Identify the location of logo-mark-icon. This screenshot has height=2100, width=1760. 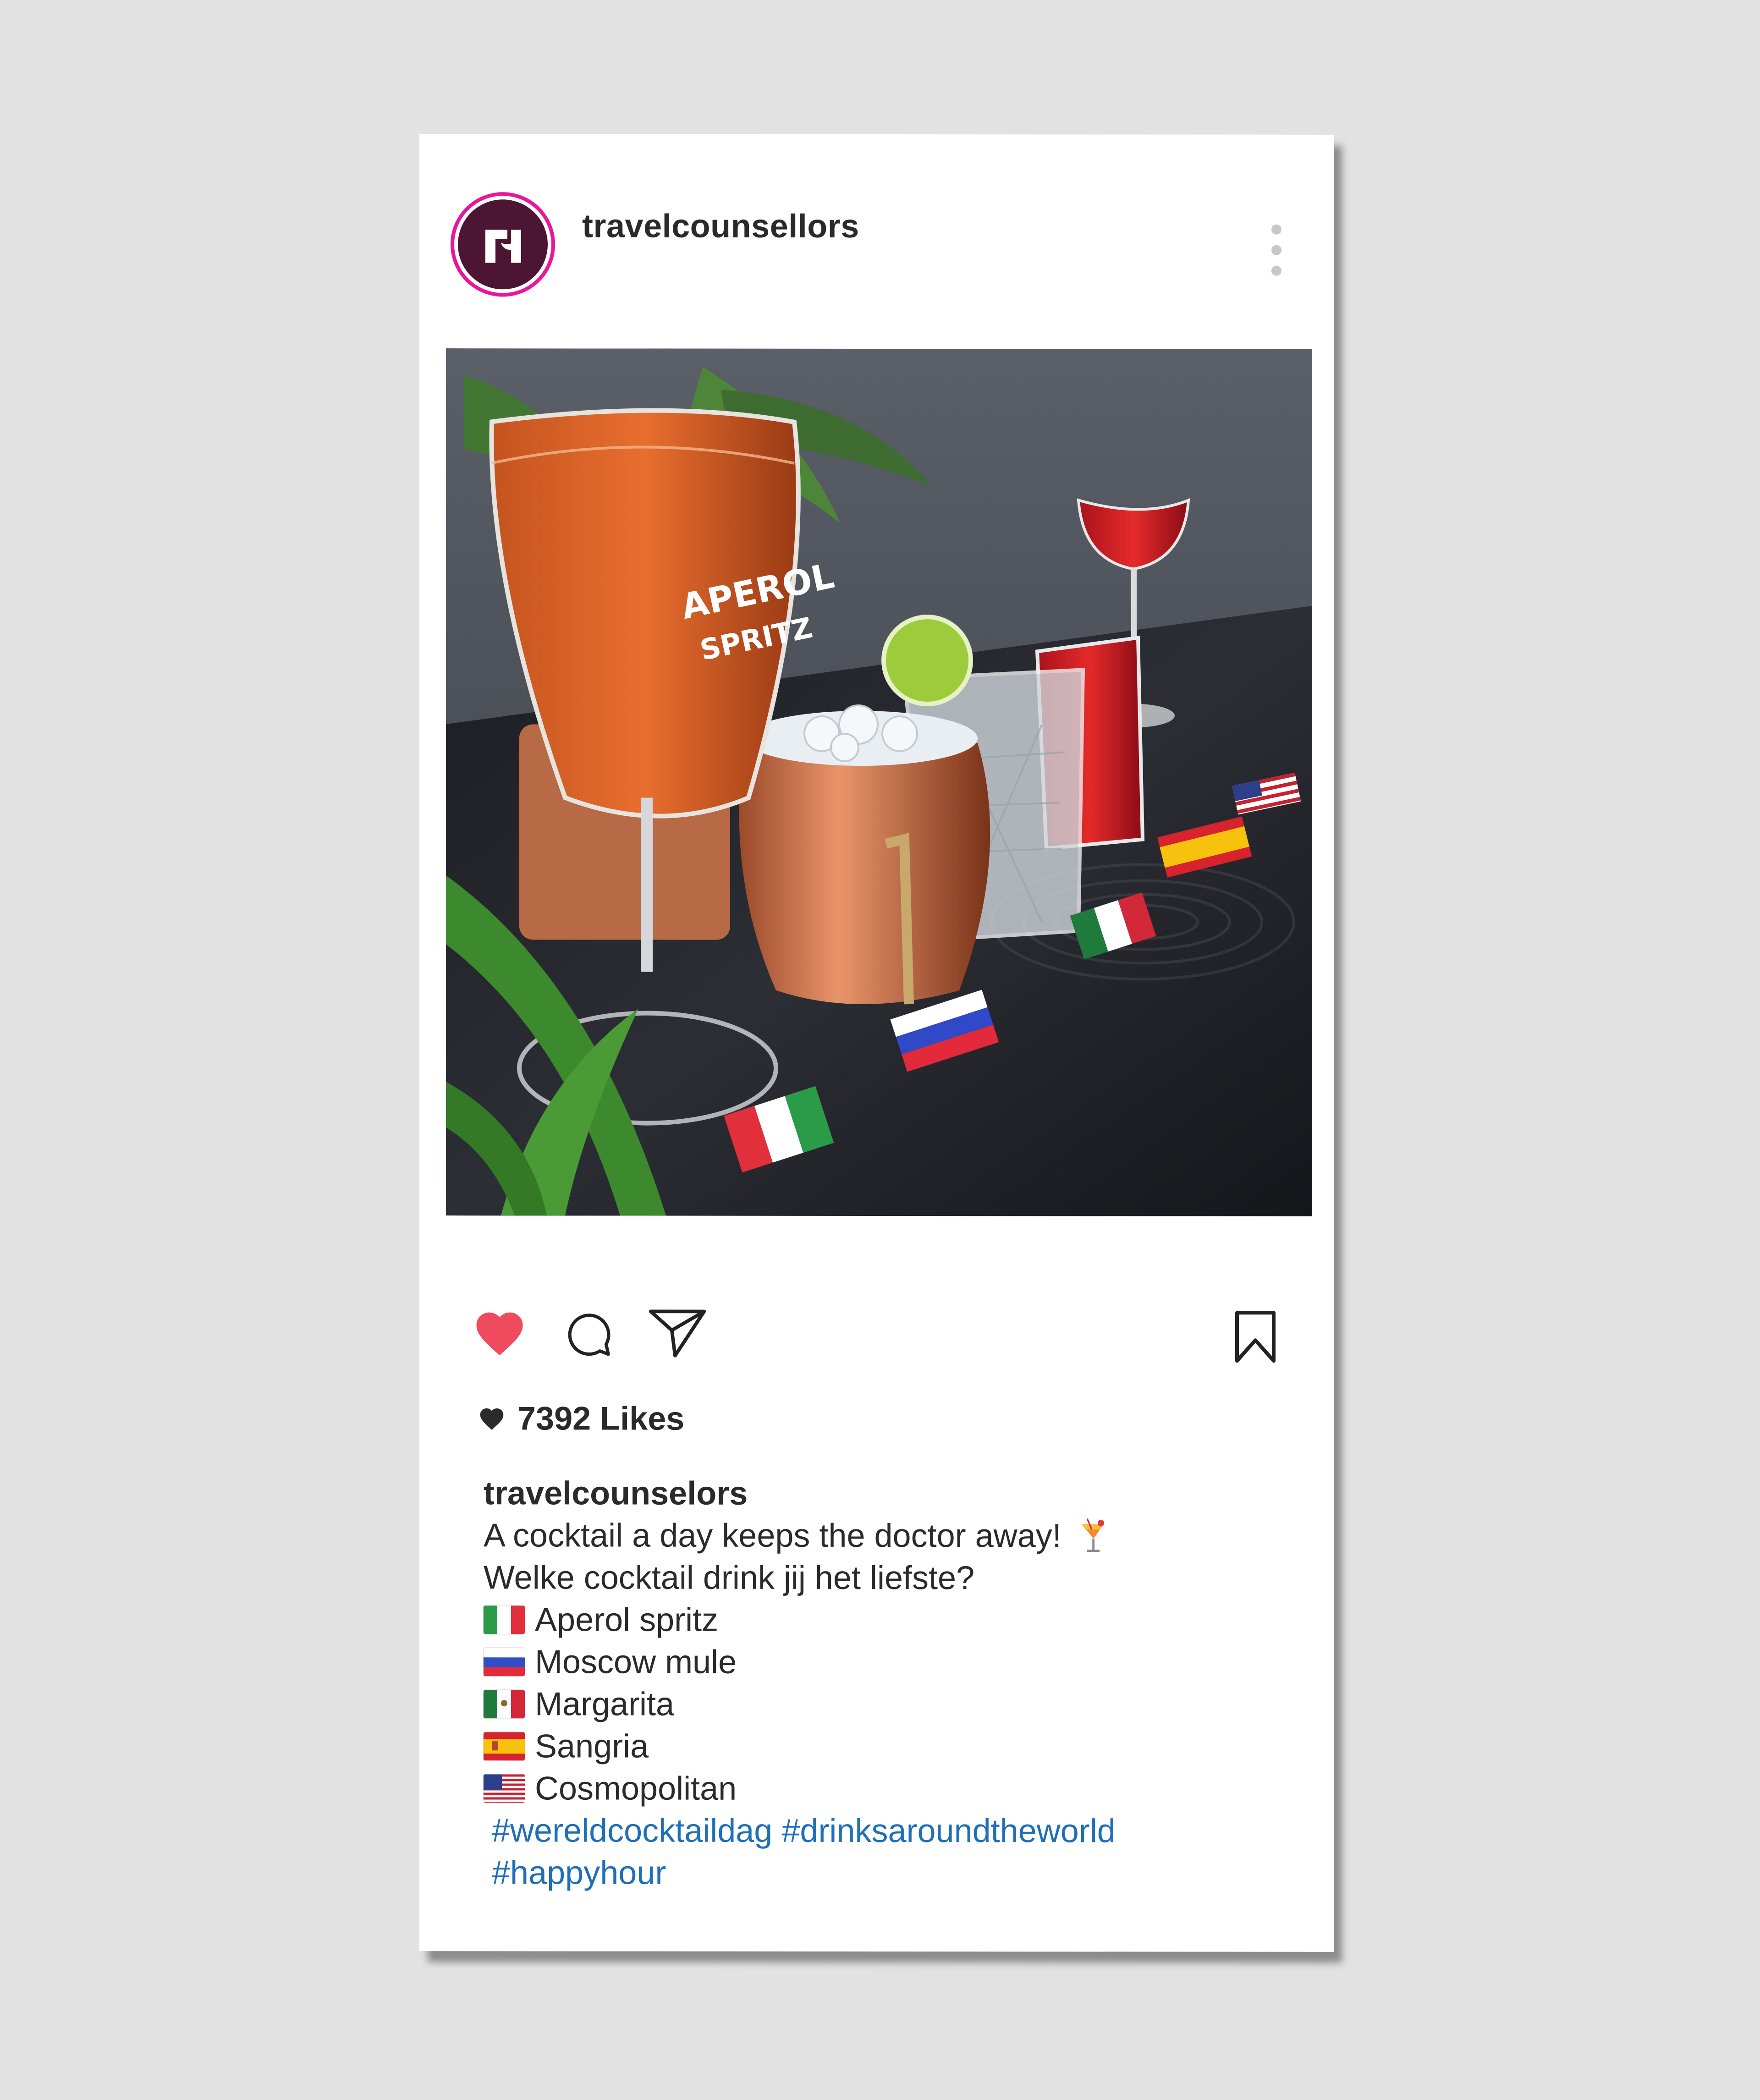
(503, 246).